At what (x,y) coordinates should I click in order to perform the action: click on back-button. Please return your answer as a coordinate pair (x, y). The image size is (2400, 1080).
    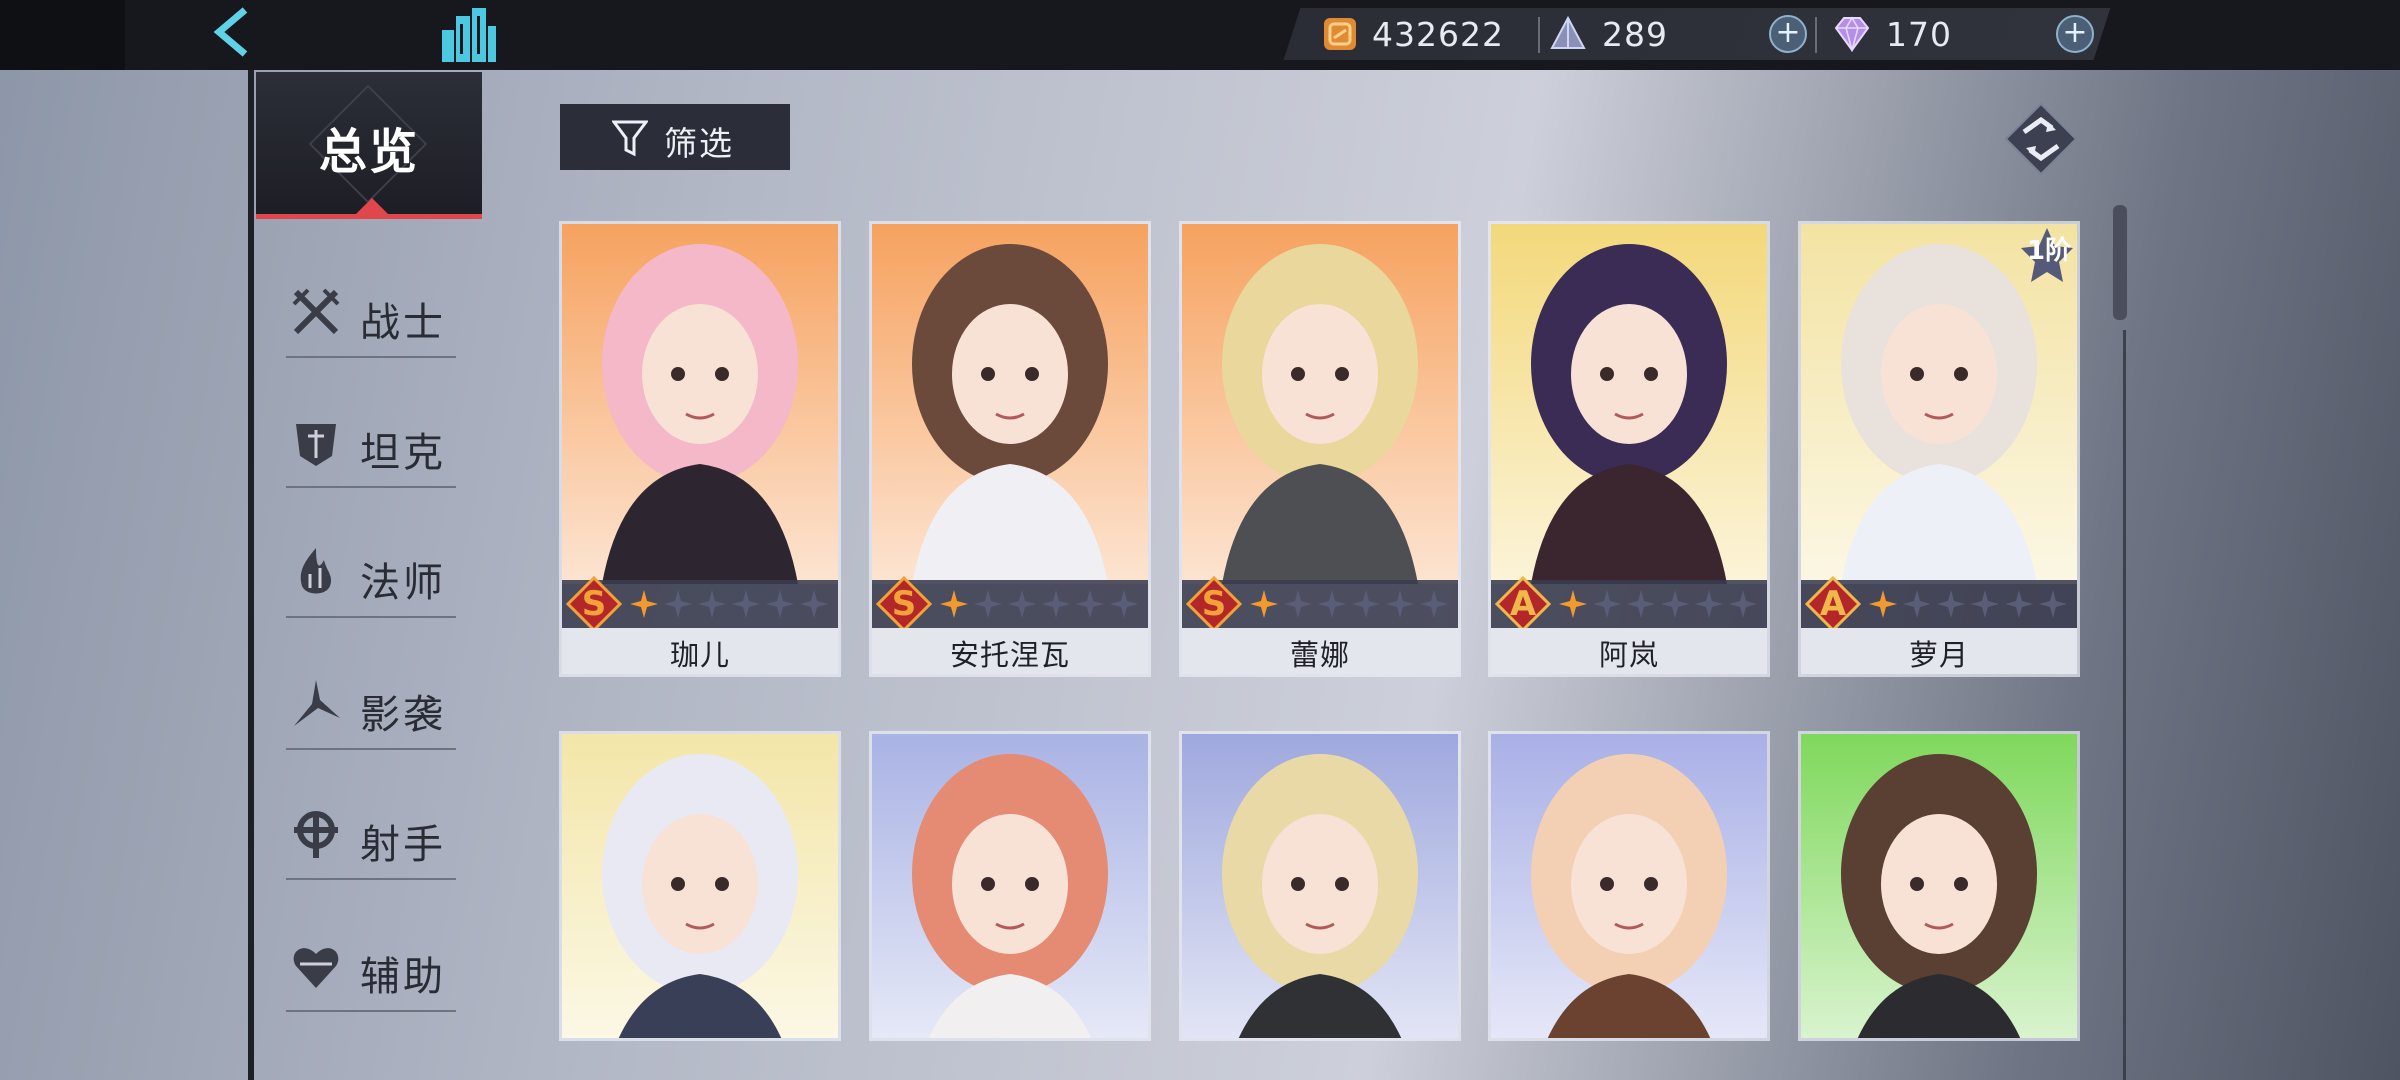
    Looking at the image, I should click on (235, 34).